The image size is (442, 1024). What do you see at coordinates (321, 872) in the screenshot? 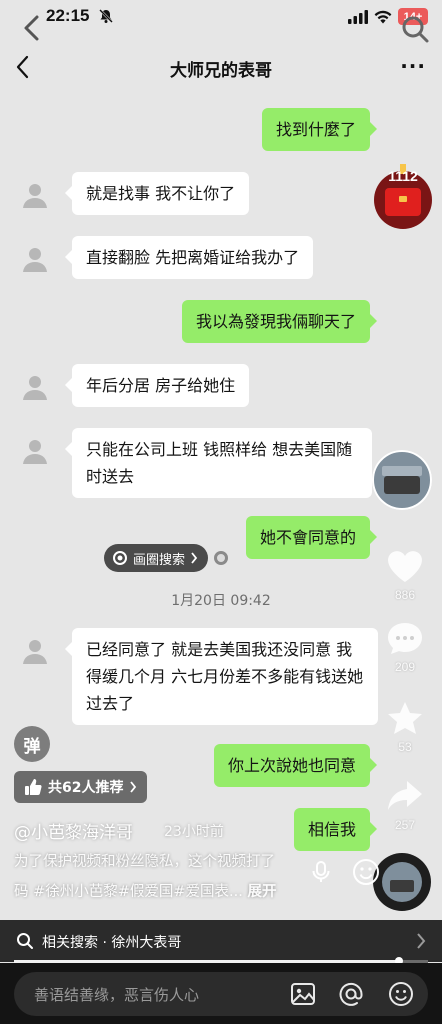
I see `microphone-icon` at bounding box center [321, 872].